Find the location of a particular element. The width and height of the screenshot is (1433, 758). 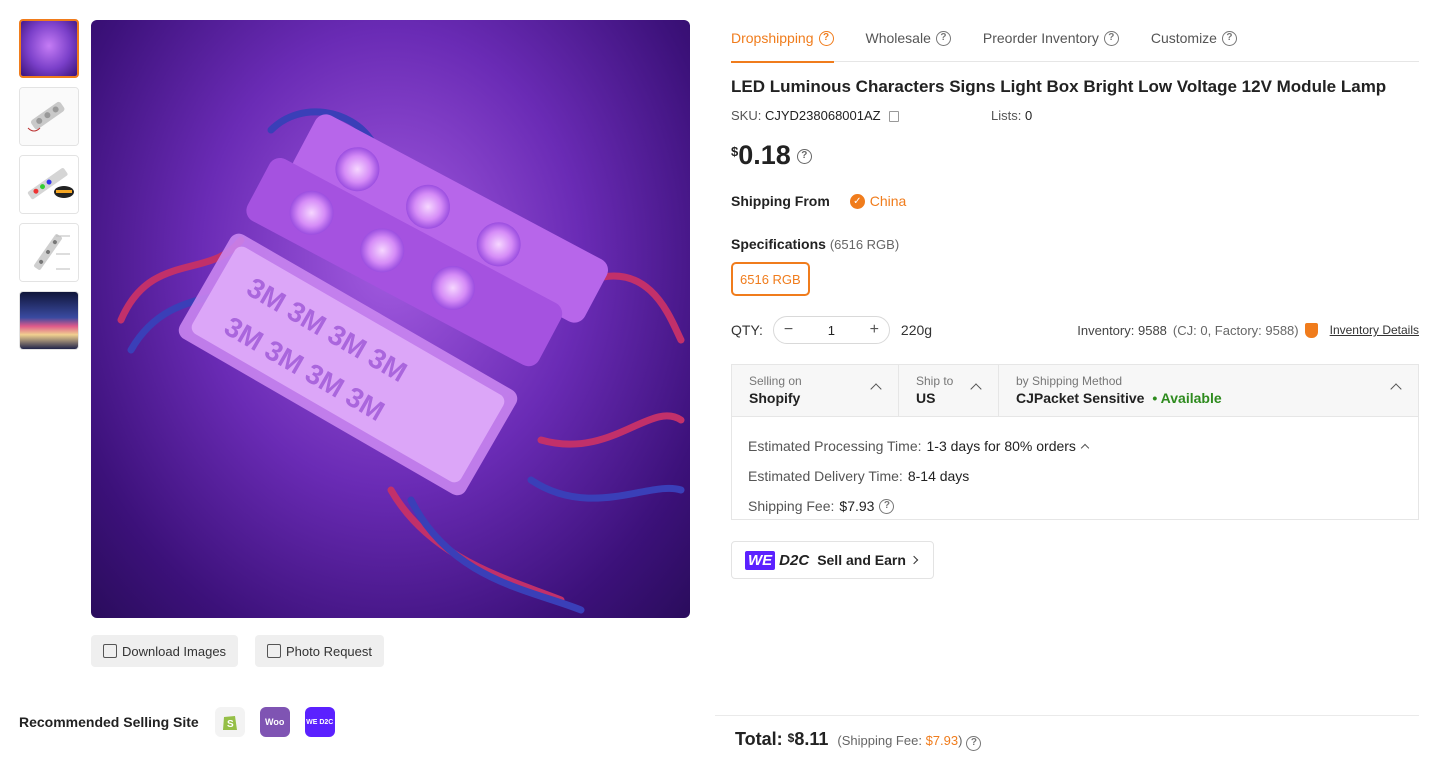

ship-to-selector: Ship to US is located at coordinates (949, 390).